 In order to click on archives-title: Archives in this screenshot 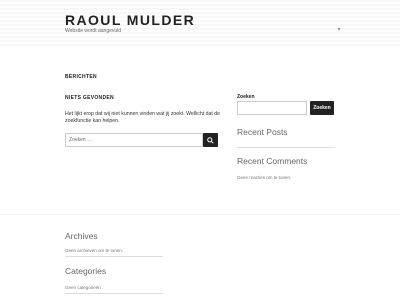, I will do `click(81, 236)`.